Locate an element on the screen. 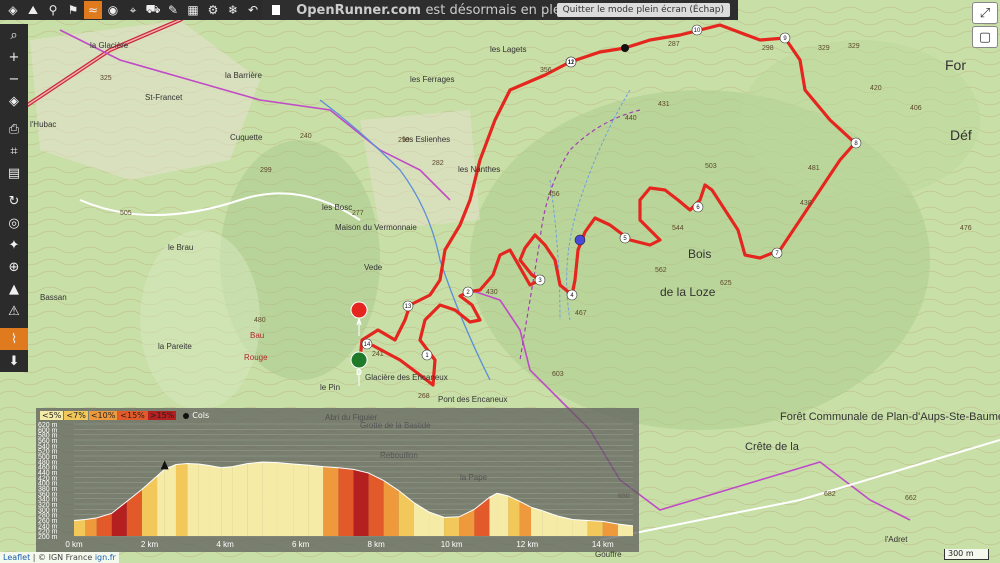 This screenshot has height=563, width=1000. x-tick-label: 6 km is located at coordinates (301, 544).